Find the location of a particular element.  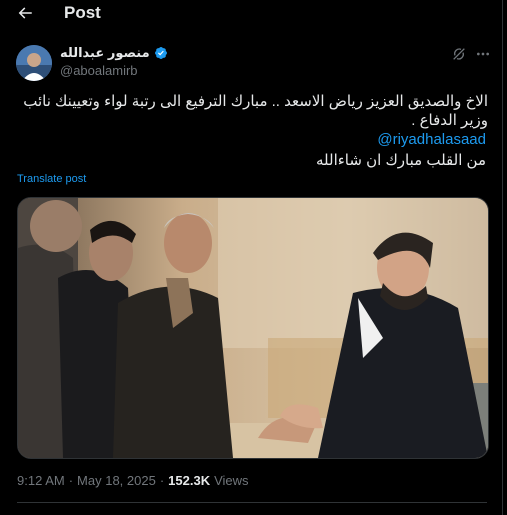

author-handle: @aboalamirb is located at coordinates (99, 70).